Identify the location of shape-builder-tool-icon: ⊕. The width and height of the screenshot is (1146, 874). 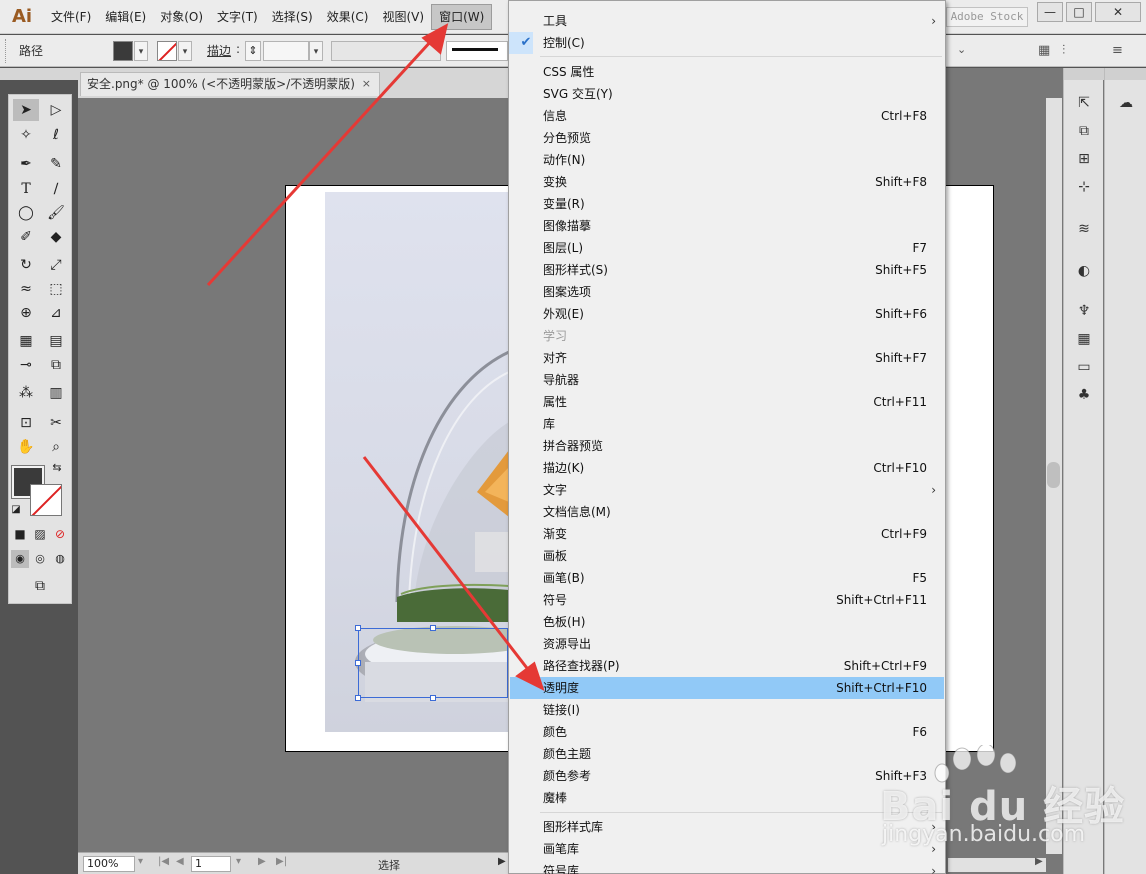
(26, 313).